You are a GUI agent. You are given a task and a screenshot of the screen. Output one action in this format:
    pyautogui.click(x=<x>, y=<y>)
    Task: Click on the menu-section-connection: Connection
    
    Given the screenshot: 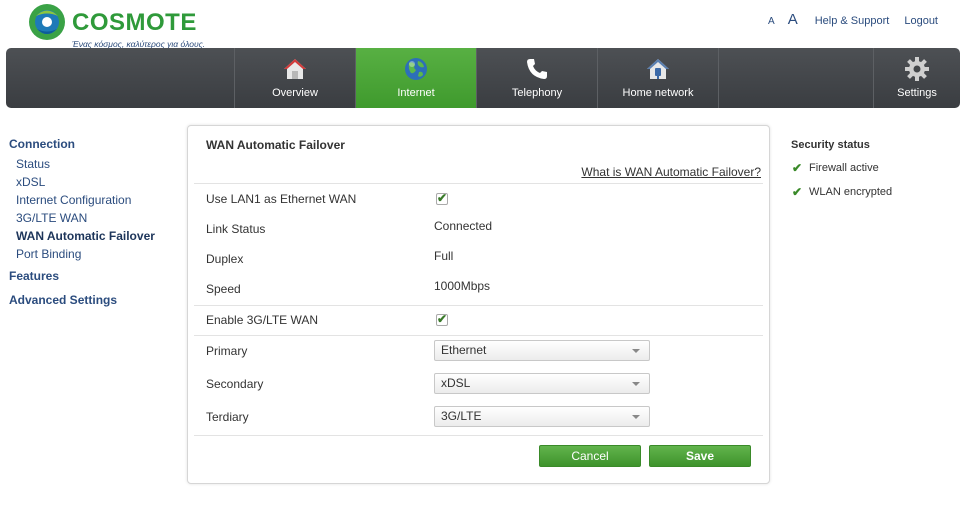 What is the action you would take?
    pyautogui.click(x=94, y=144)
    